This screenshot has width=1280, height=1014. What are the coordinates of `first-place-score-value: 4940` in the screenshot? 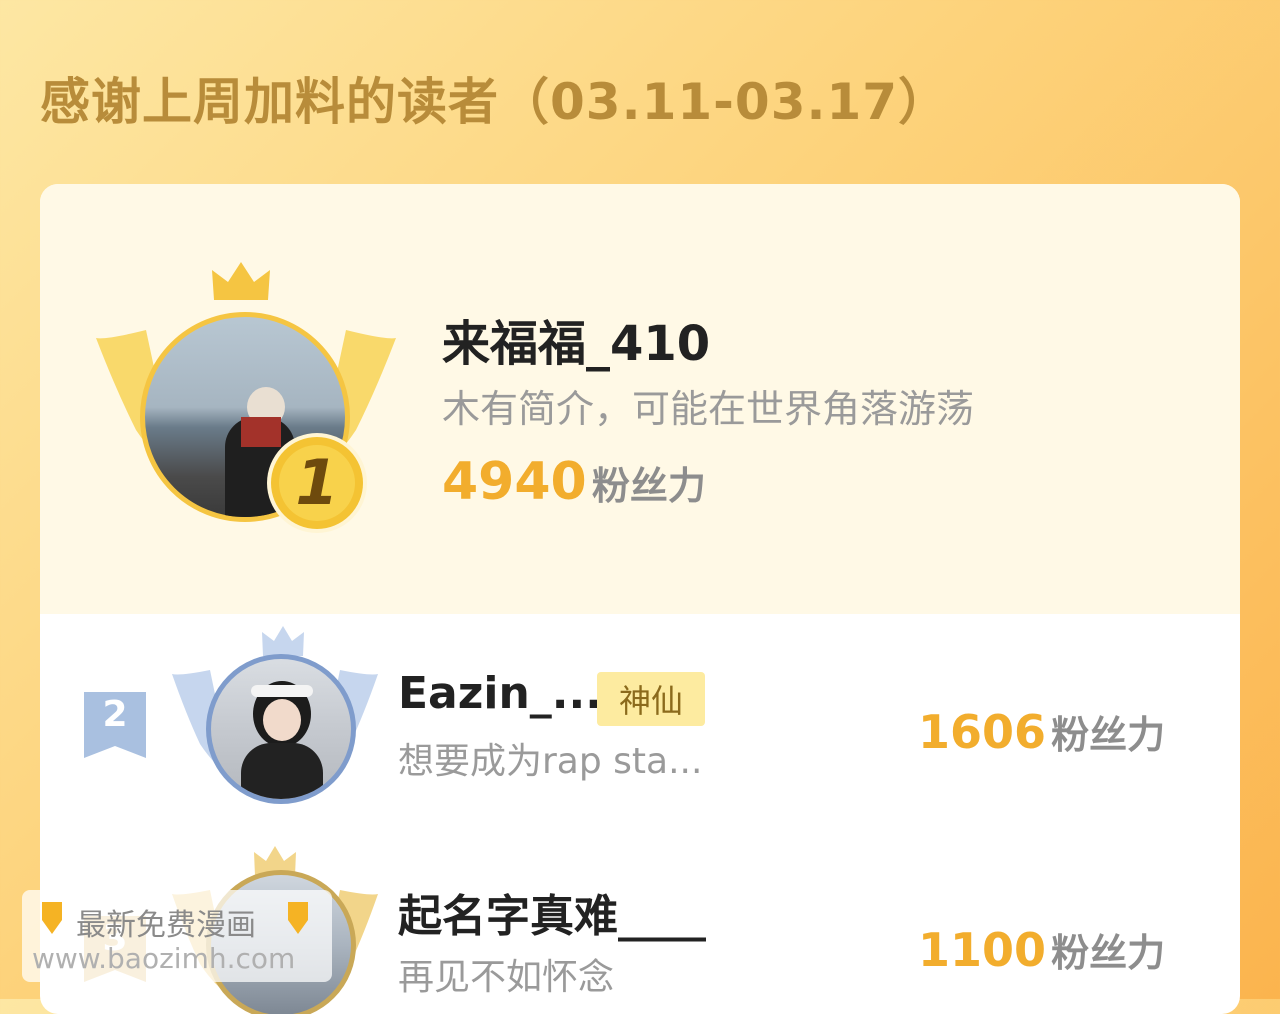 It's located at (514, 482).